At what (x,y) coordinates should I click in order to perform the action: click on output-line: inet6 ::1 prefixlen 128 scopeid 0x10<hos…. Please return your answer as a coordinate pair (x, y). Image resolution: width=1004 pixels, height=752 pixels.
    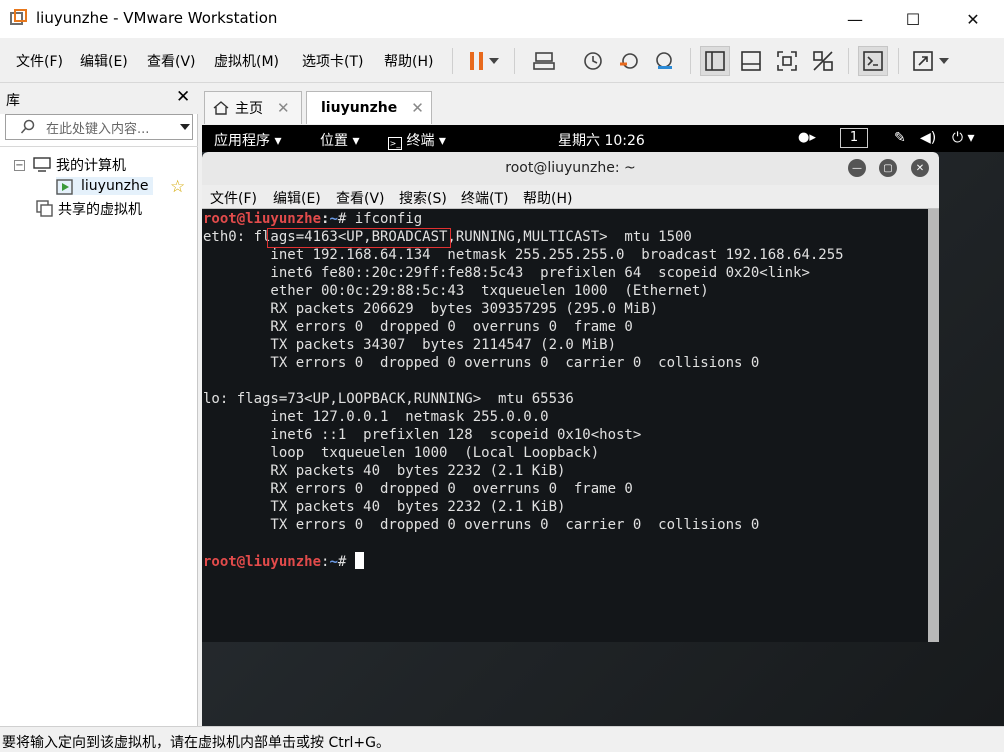
    Looking at the image, I should click on (422, 435).